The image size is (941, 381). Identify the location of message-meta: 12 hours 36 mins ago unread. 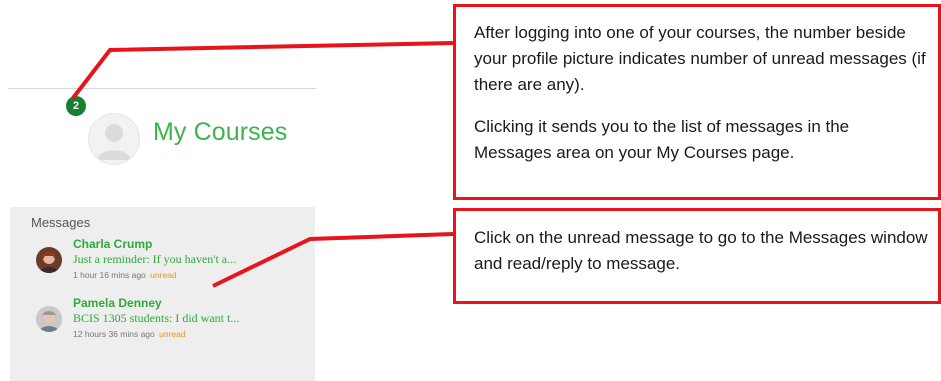
(129, 334).